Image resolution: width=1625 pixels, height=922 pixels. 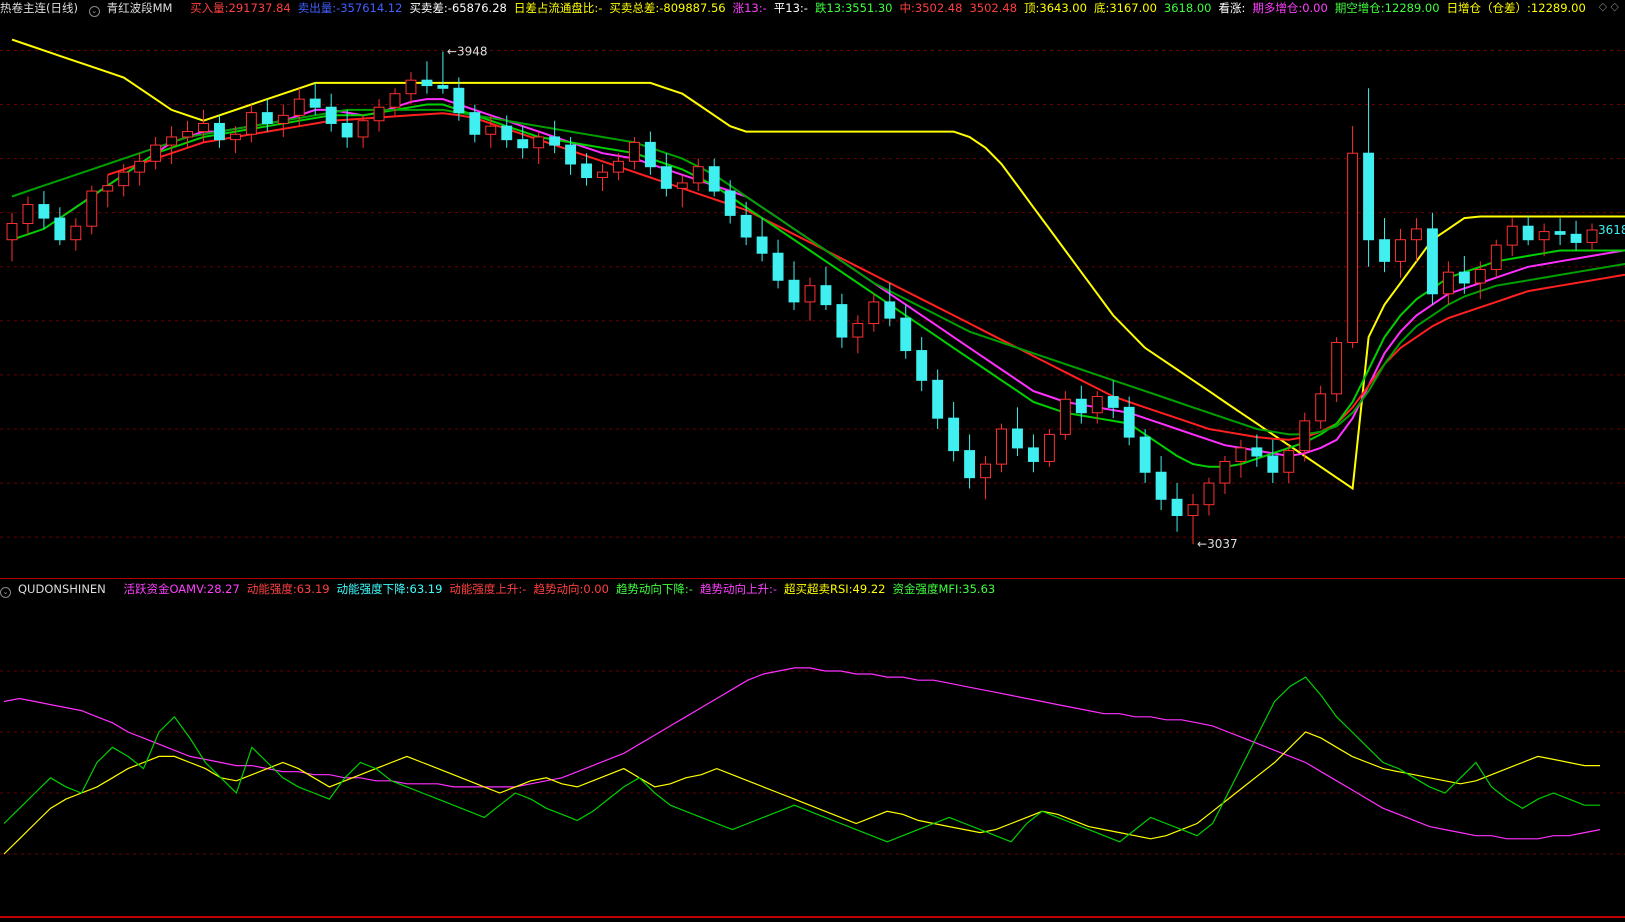 What do you see at coordinates (654, 589) in the screenshot?
I see `bottom-field-5: 趋势动向下降:-` at bounding box center [654, 589].